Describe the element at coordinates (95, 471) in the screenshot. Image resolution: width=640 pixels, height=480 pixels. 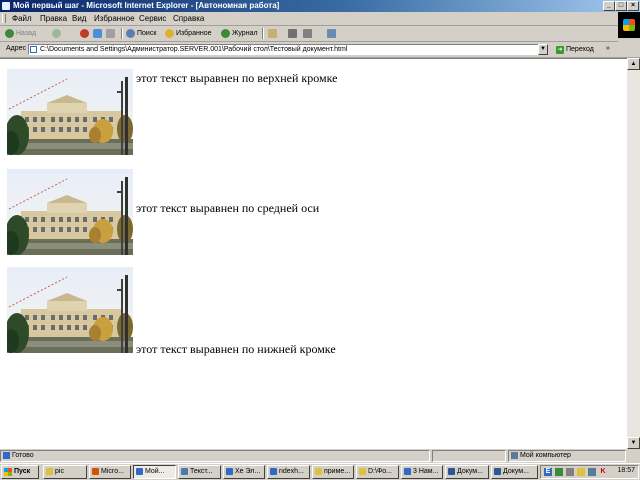
I see `powerpoint-icon` at that location.